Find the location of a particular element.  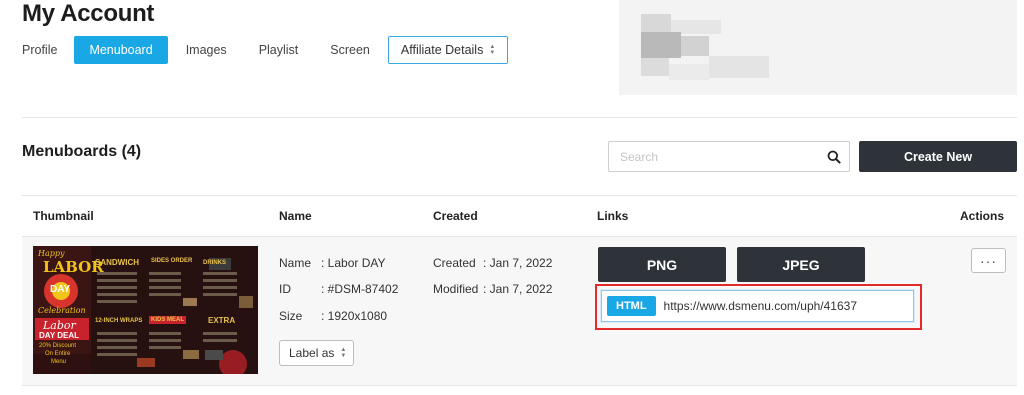

affiliate-details-select: Affiliate Details ▲ ▼ is located at coordinates (448, 50).